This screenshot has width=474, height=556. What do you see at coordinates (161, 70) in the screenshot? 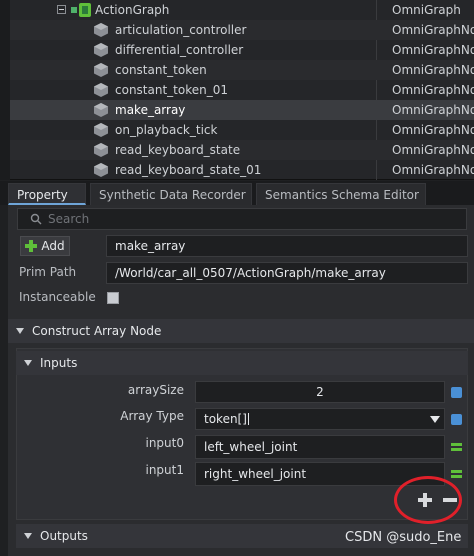
I see `tree-item-label: constant_token` at bounding box center [161, 70].